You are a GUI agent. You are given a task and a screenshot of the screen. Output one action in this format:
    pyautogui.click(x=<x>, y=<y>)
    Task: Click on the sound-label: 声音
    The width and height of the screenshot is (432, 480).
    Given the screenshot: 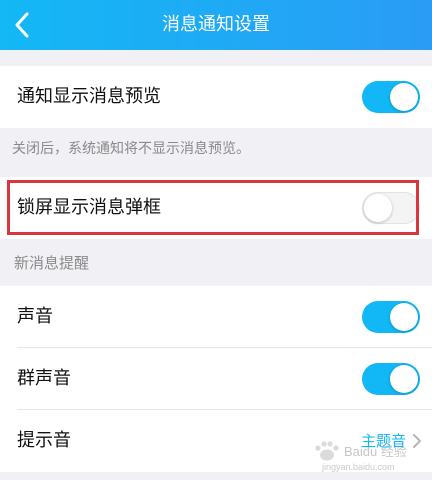 What is the action you would take?
    pyautogui.click(x=35, y=316)
    